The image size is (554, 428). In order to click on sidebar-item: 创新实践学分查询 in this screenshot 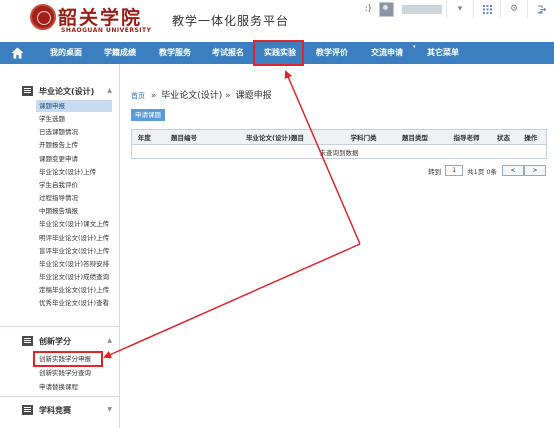, I will do `click(65, 373)`.